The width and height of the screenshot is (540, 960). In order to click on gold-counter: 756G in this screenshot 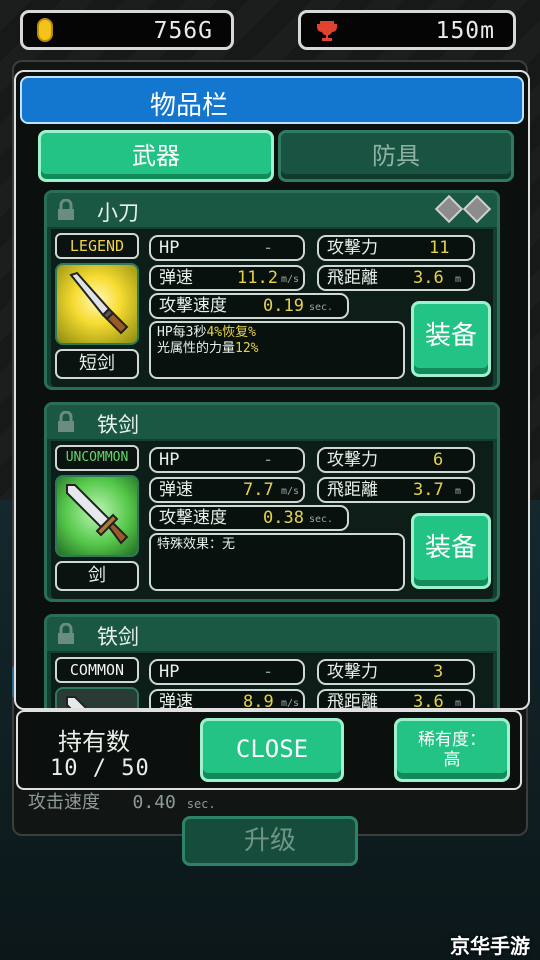, I will do `click(127, 30)`.